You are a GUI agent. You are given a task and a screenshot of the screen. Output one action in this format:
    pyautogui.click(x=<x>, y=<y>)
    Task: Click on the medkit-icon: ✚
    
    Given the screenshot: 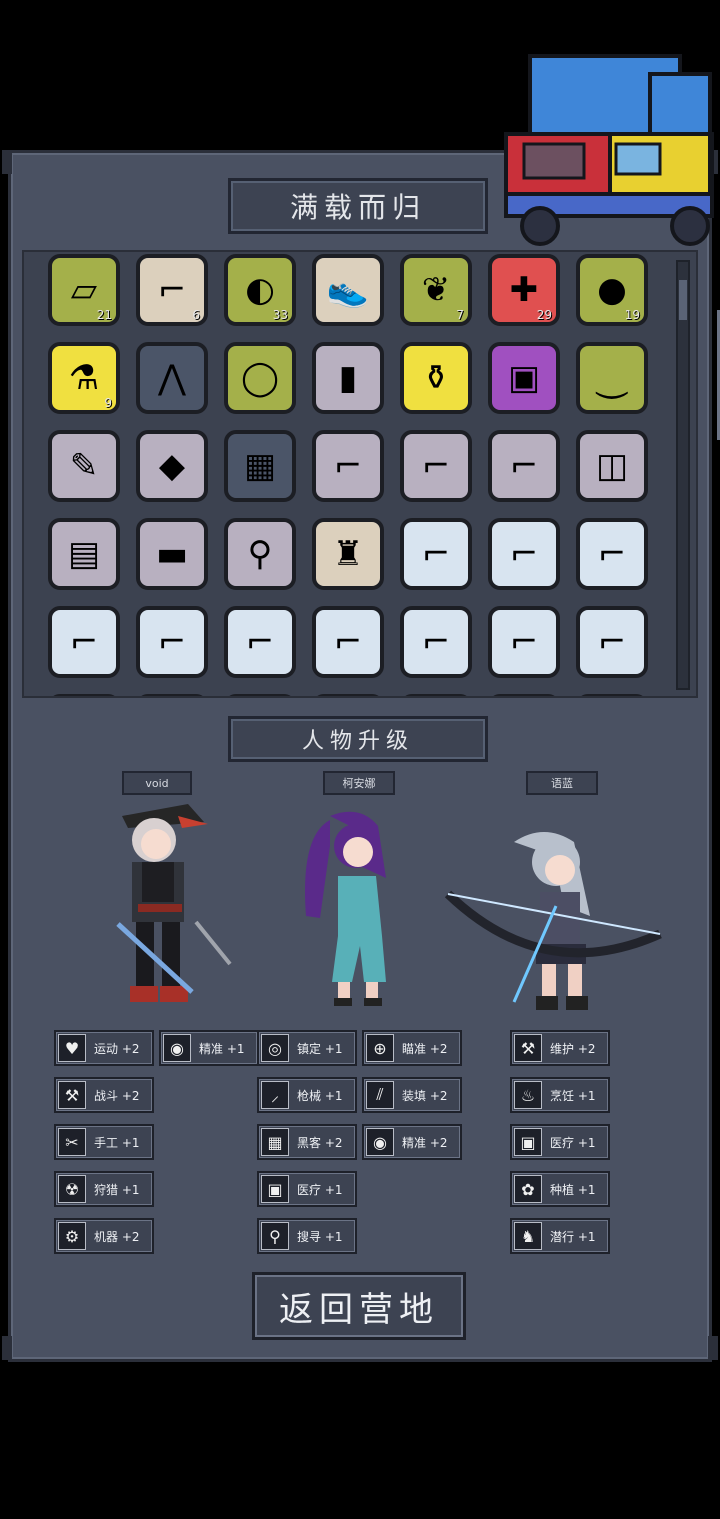 What is the action you would take?
    pyautogui.click(x=524, y=290)
    